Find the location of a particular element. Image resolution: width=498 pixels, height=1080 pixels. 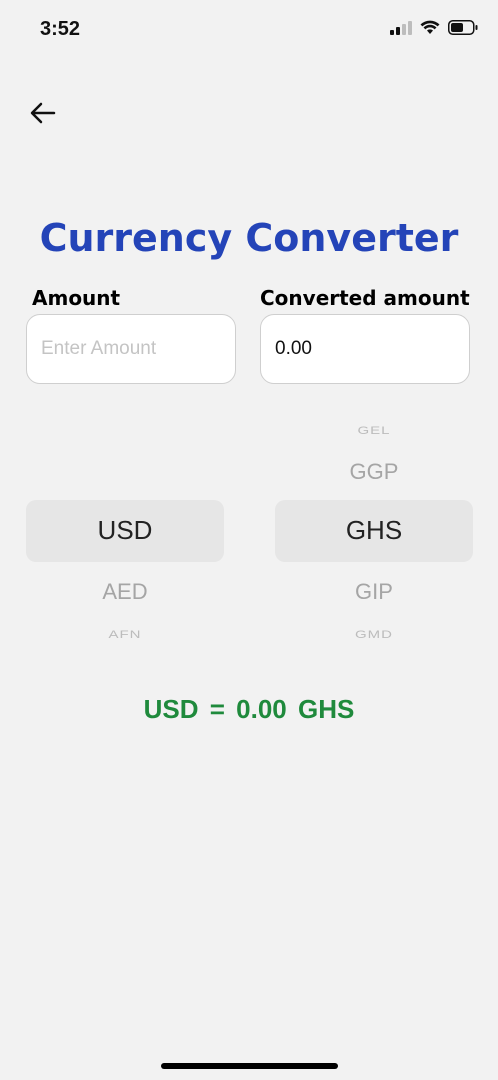

picker-item: AED is located at coordinates (125, 592).